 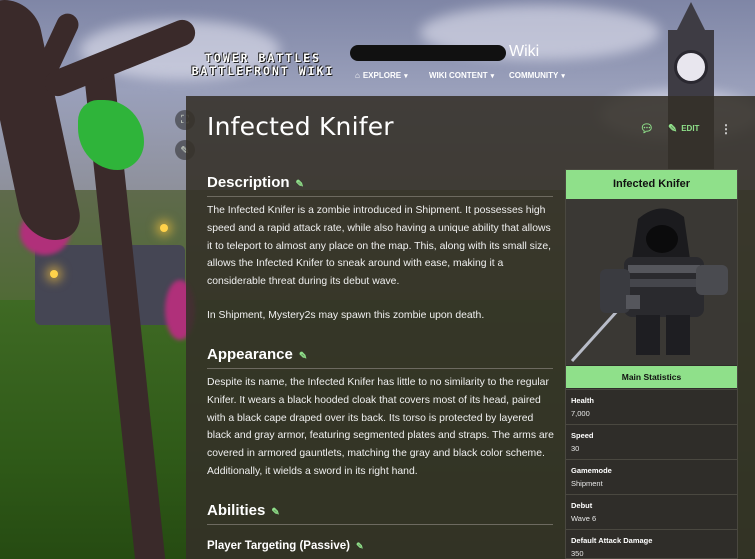 I want to click on page-title: Infected Knifer, so click(x=300, y=126).